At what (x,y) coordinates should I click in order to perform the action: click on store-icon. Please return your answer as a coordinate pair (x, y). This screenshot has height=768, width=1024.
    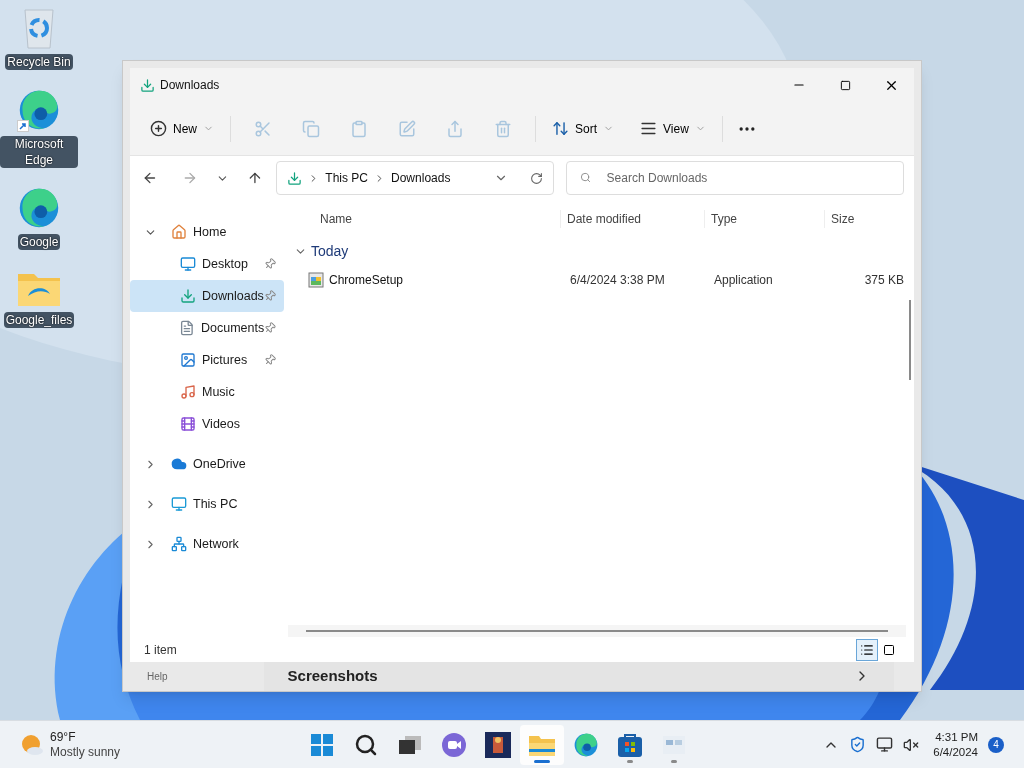
    Looking at the image, I should click on (630, 744).